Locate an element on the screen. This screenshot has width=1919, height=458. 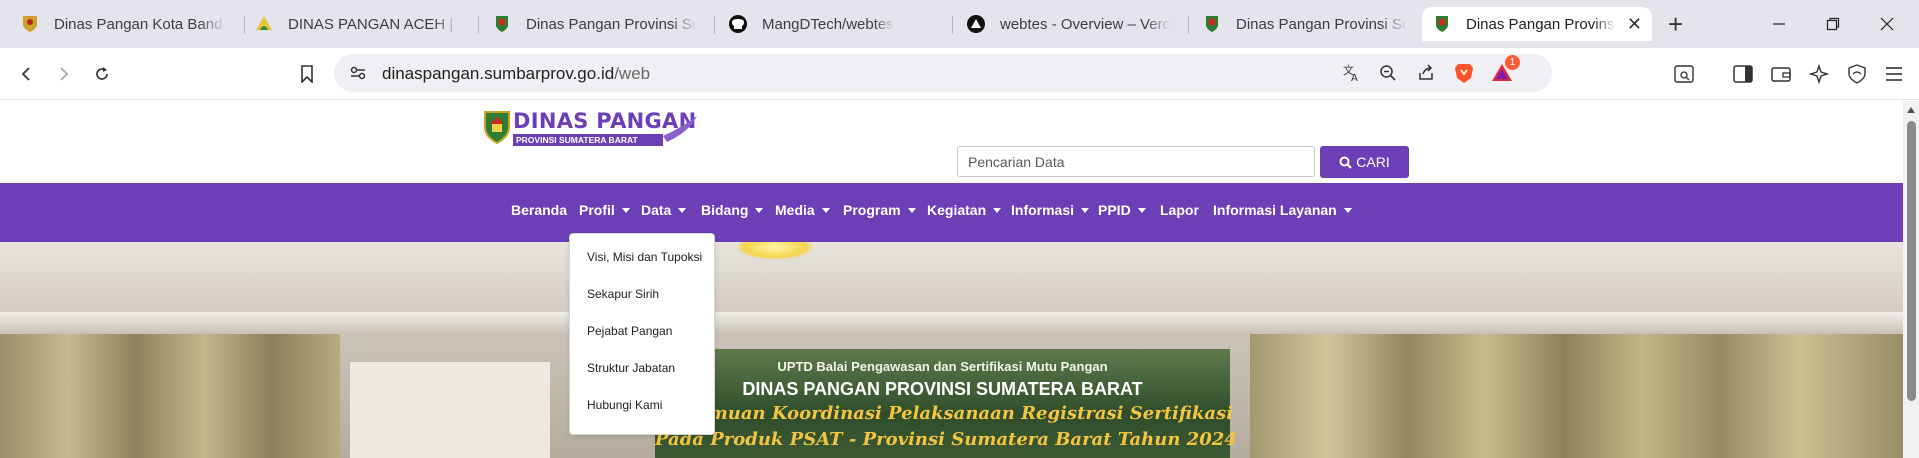
nav-informasi-layanan: Informasi Layanan is located at coordinates (1282, 210).